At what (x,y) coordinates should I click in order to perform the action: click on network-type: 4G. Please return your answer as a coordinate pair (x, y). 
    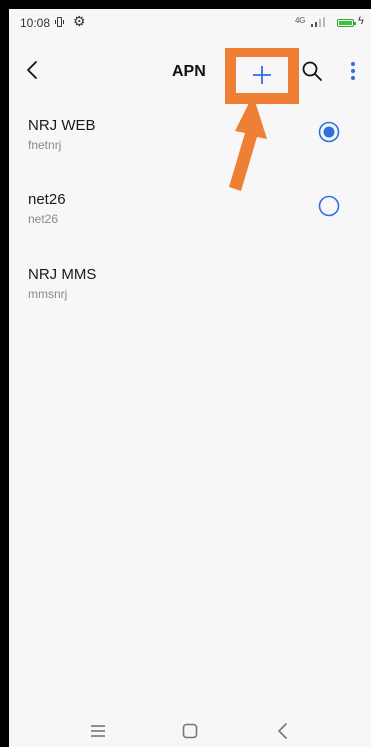
    Looking at the image, I should click on (300, 20).